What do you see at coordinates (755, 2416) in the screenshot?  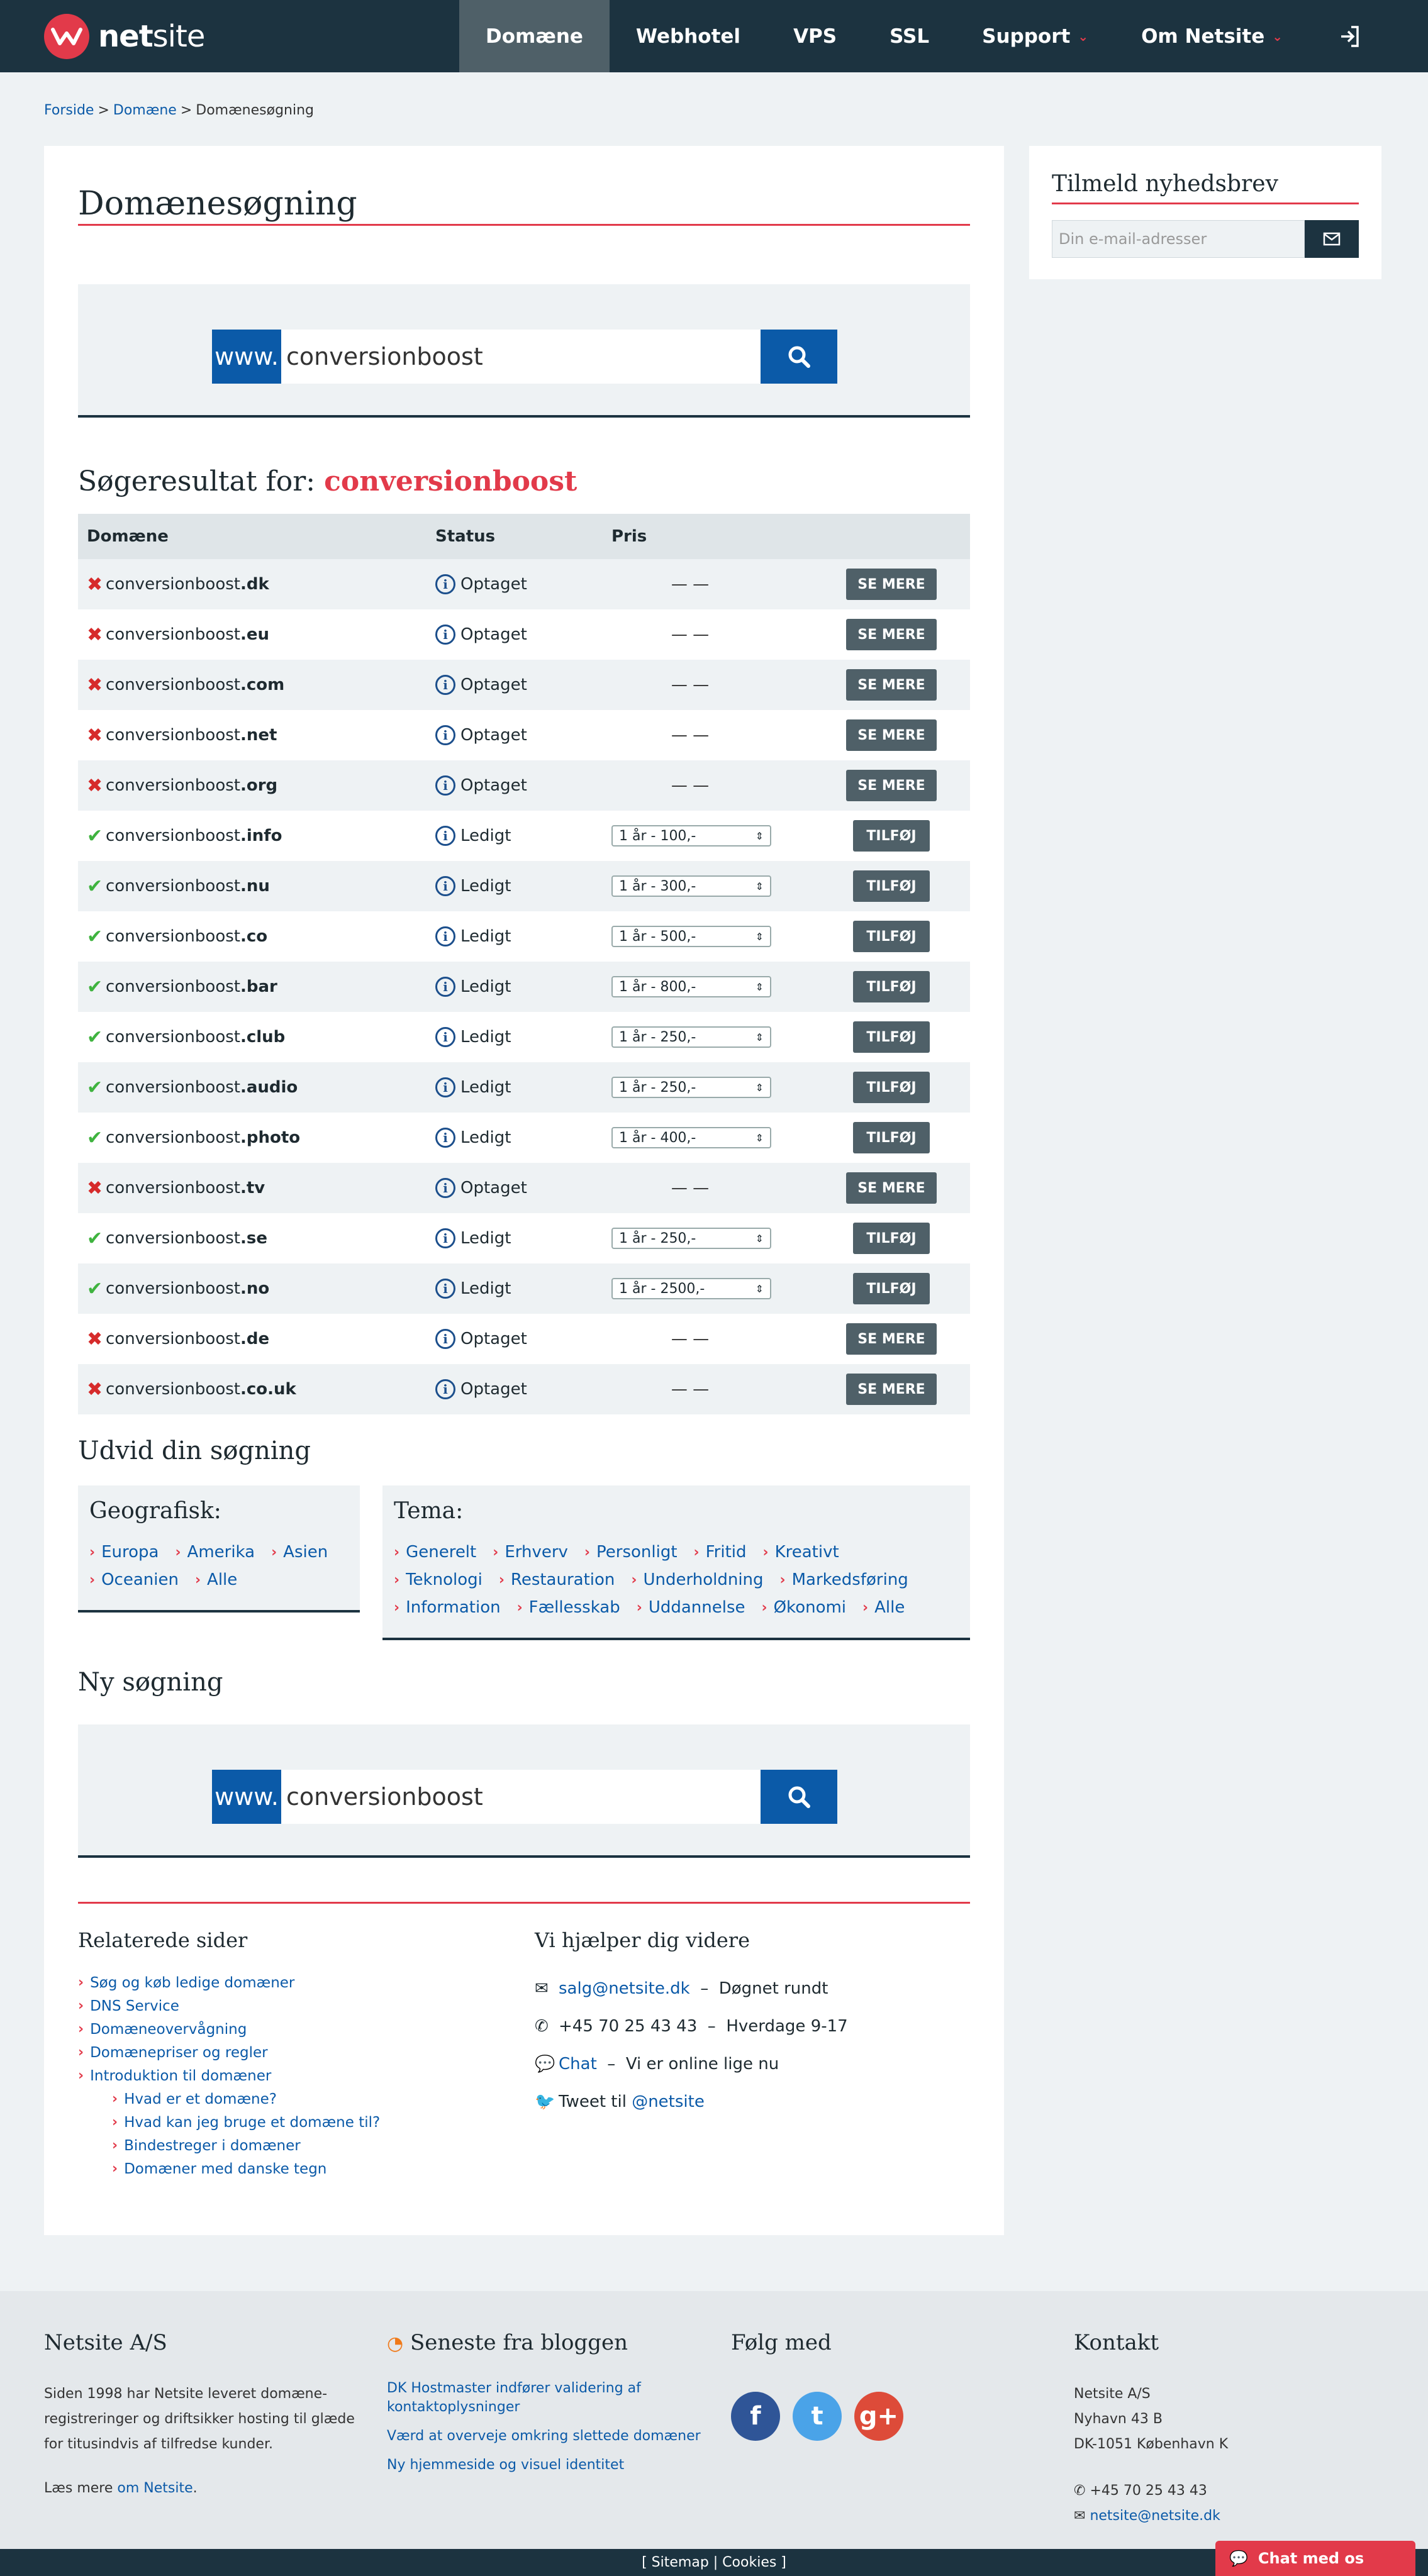 I see `facebook-icon: f` at bounding box center [755, 2416].